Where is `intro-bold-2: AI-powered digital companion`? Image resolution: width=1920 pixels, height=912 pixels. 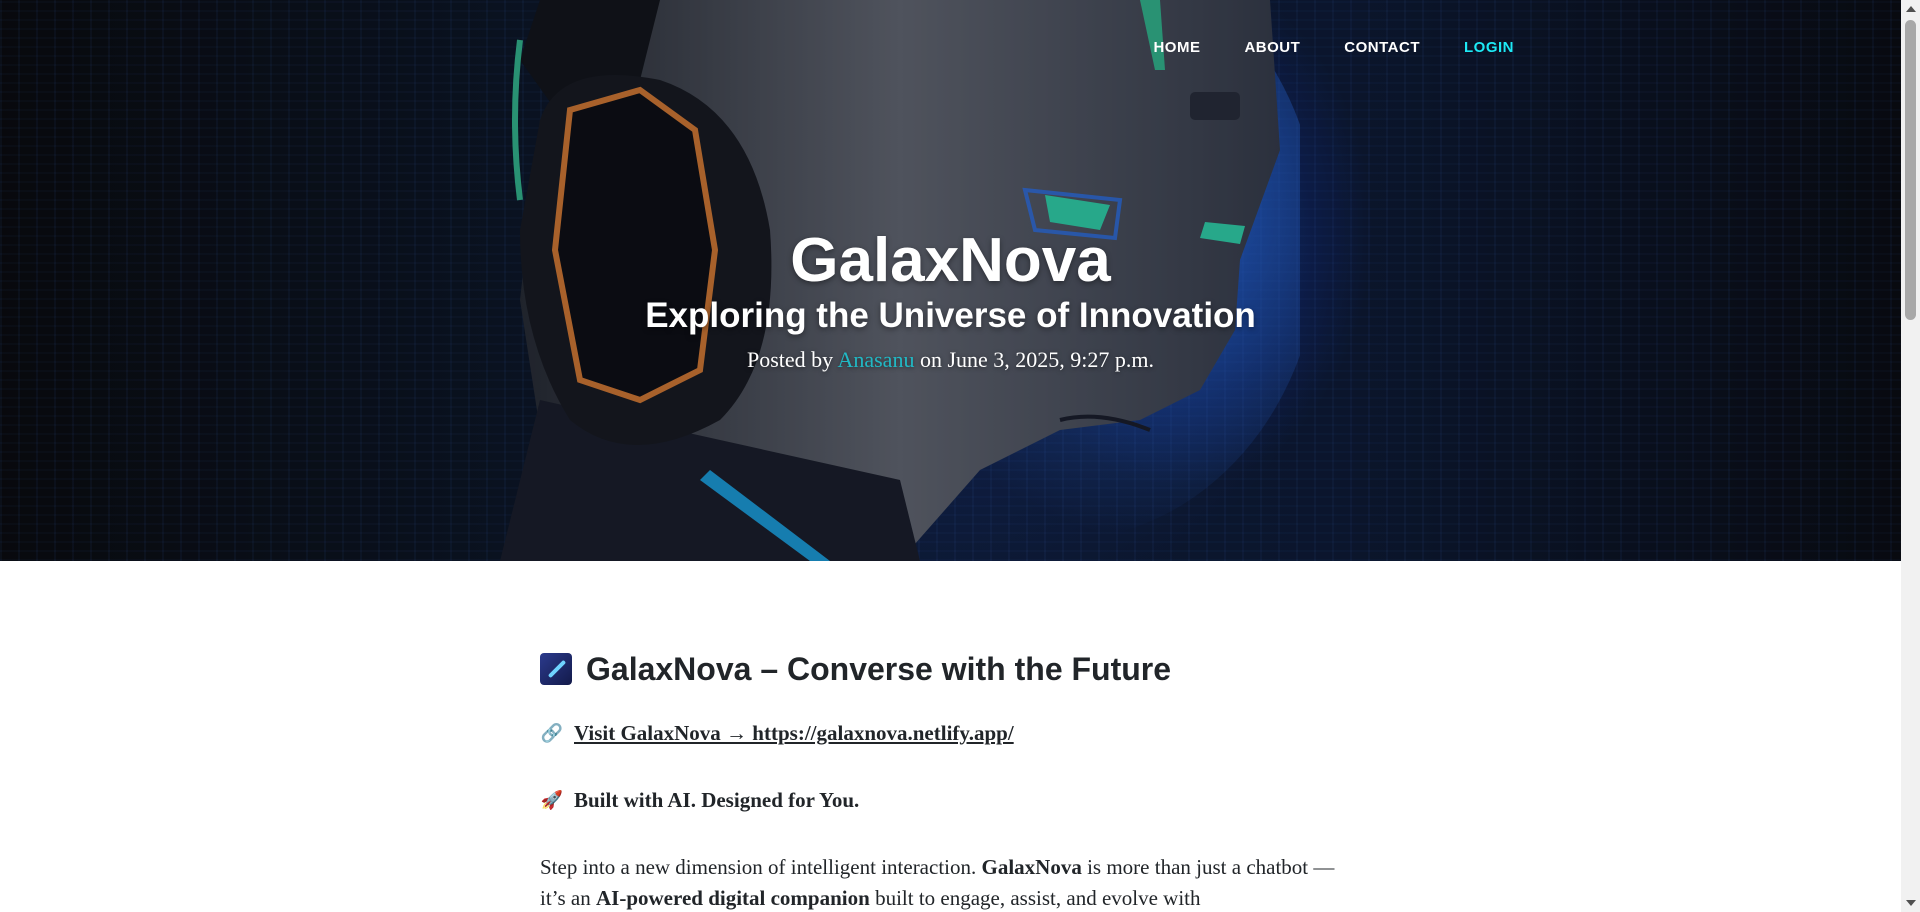 intro-bold-2: AI-powered digital companion is located at coordinates (733, 898).